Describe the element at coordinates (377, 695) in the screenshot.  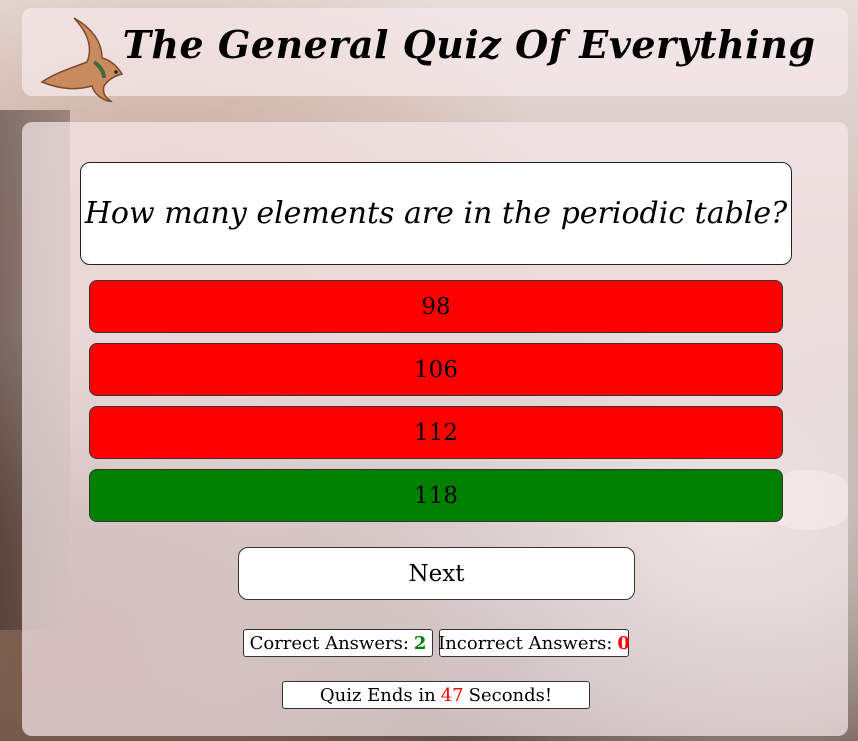
I see `timer-prefix: Quiz Ends in` at that location.